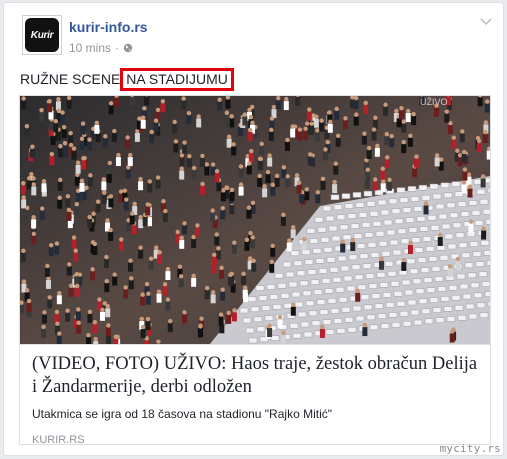  What do you see at coordinates (470, 448) in the screenshot?
I see `watermark: mycity.rs` at bounding box center [470, 448].